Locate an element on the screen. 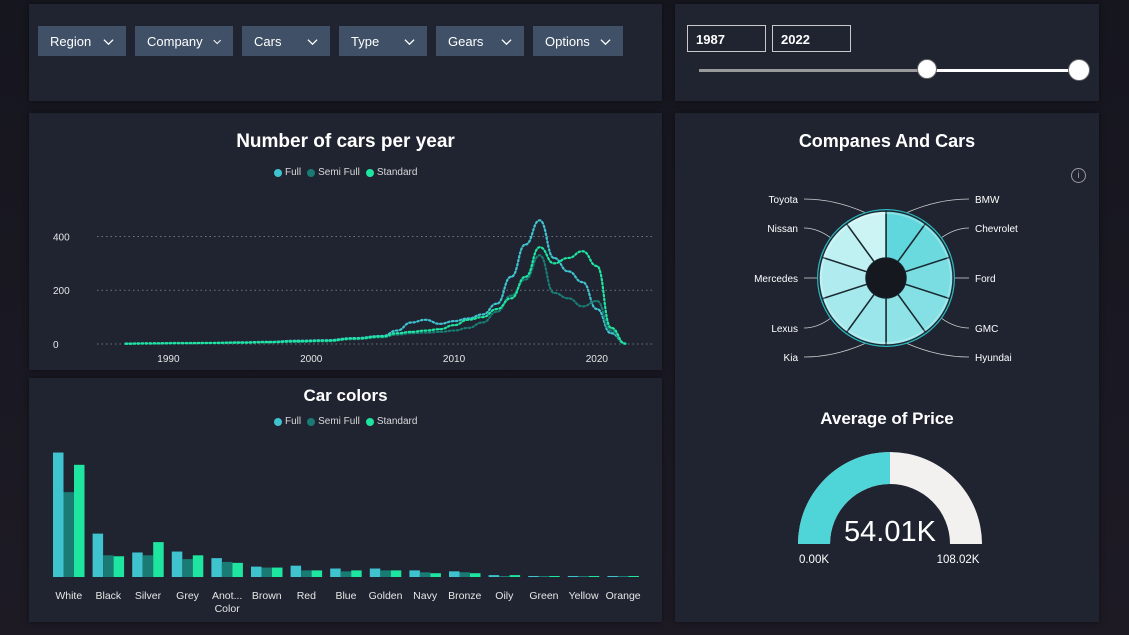 Image resolution: width=1129 pixels, height=635 pixels. slicer-cars: Cars is located at coordinates (286, 41).